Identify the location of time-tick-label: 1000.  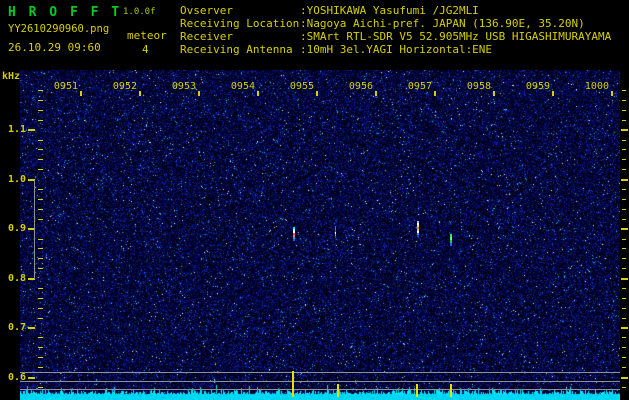
(596, 86).